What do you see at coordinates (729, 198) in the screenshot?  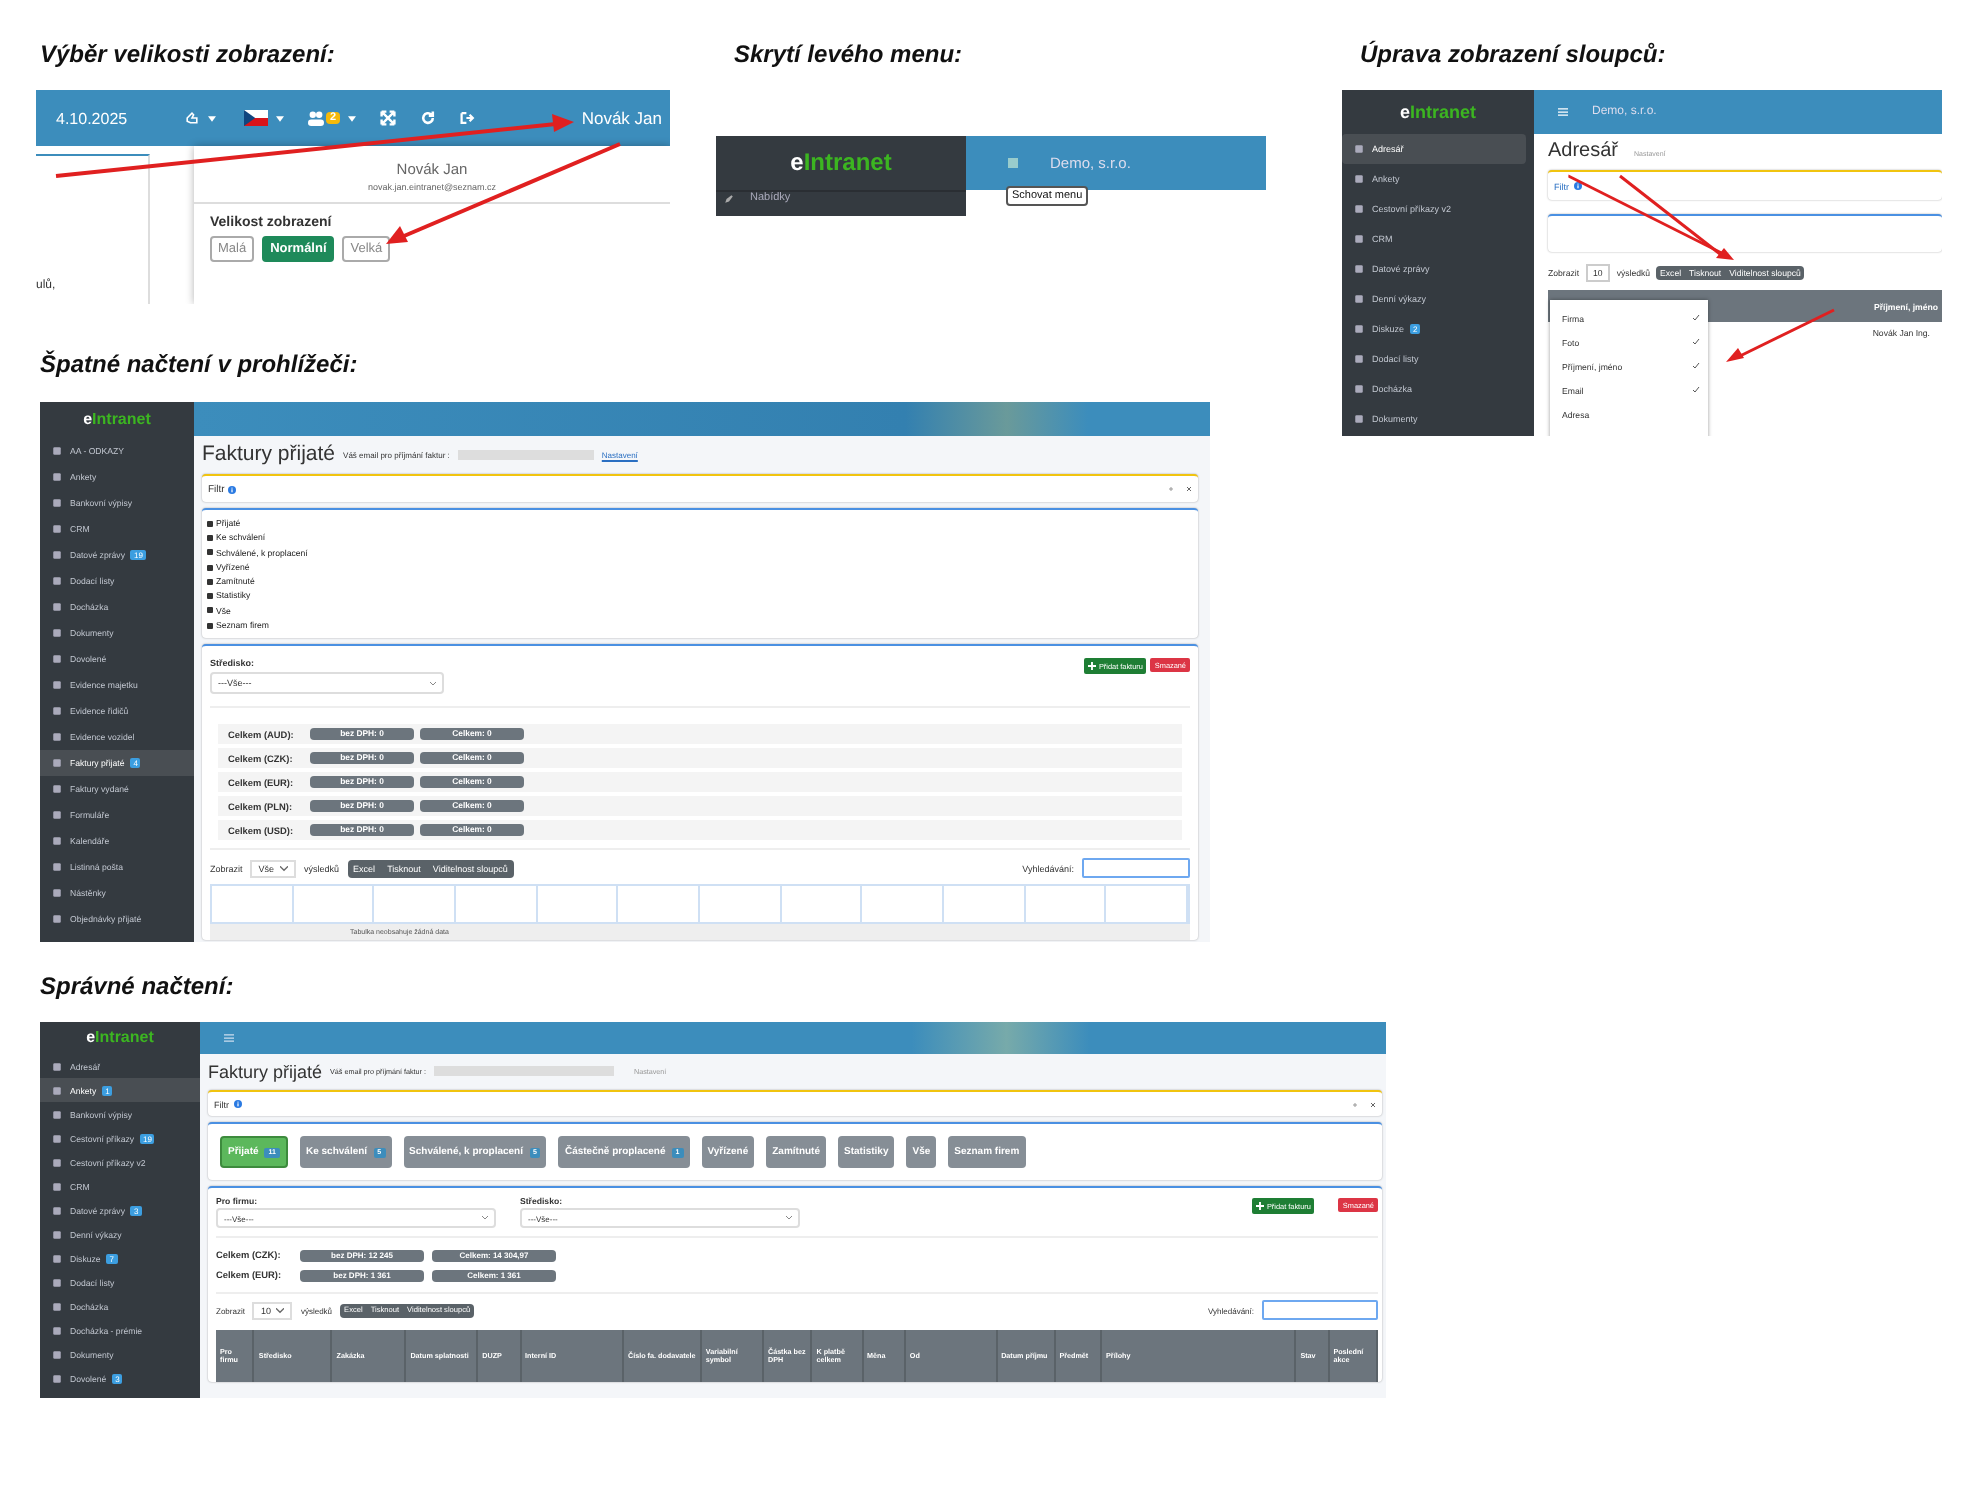 I see `edit-icon` at bounding box center [729, 198].